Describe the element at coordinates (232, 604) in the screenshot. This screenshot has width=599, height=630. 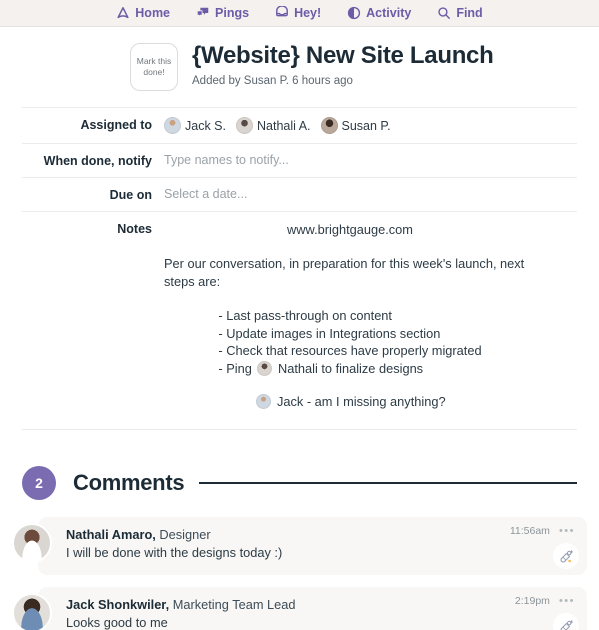
I see `comment-author-role: Marketing Team Lead` at that location.